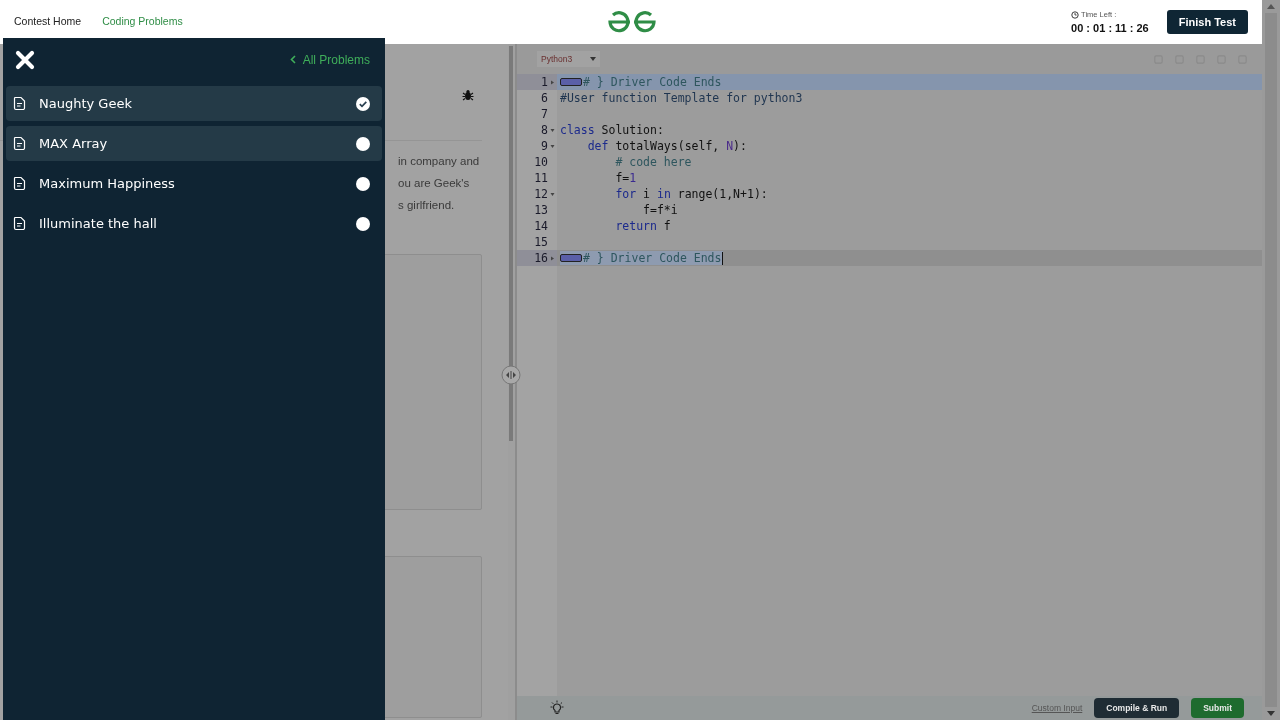 The image size is (1280, 720). I want to click on code-line: f=f*i, so click(660, 210).